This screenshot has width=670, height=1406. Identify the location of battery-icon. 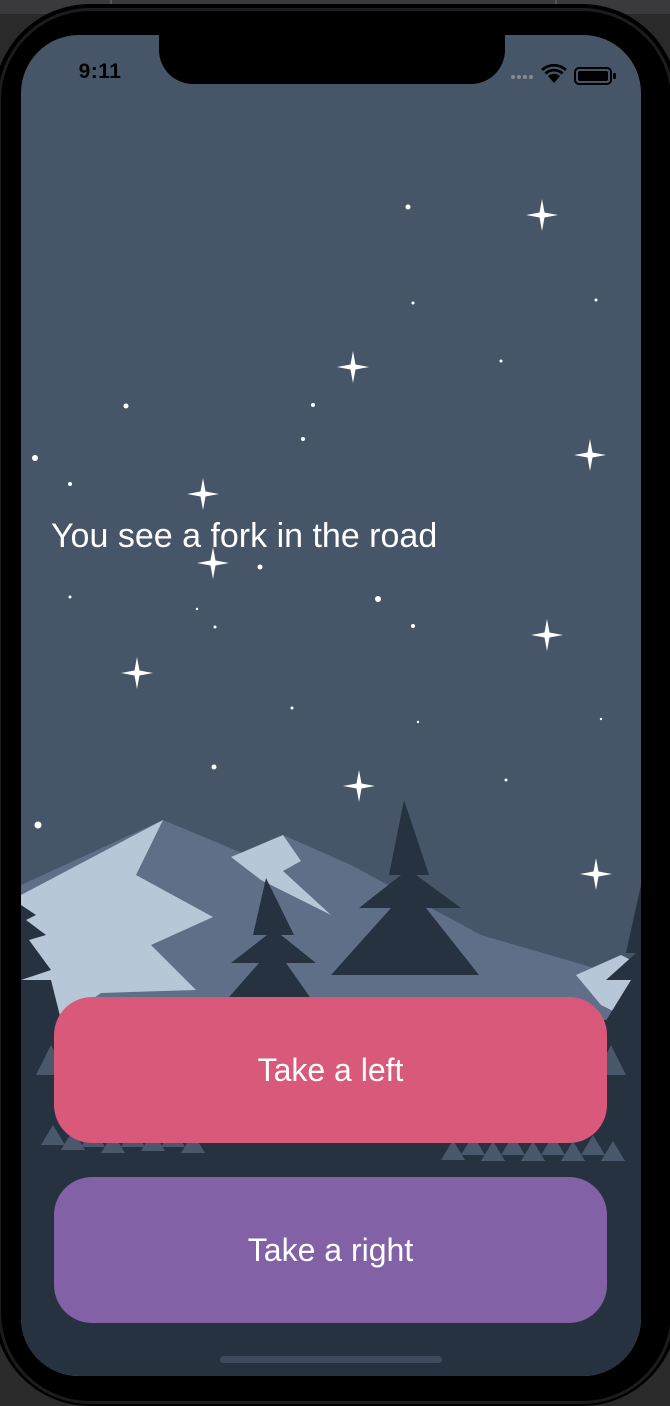
(595, 76).